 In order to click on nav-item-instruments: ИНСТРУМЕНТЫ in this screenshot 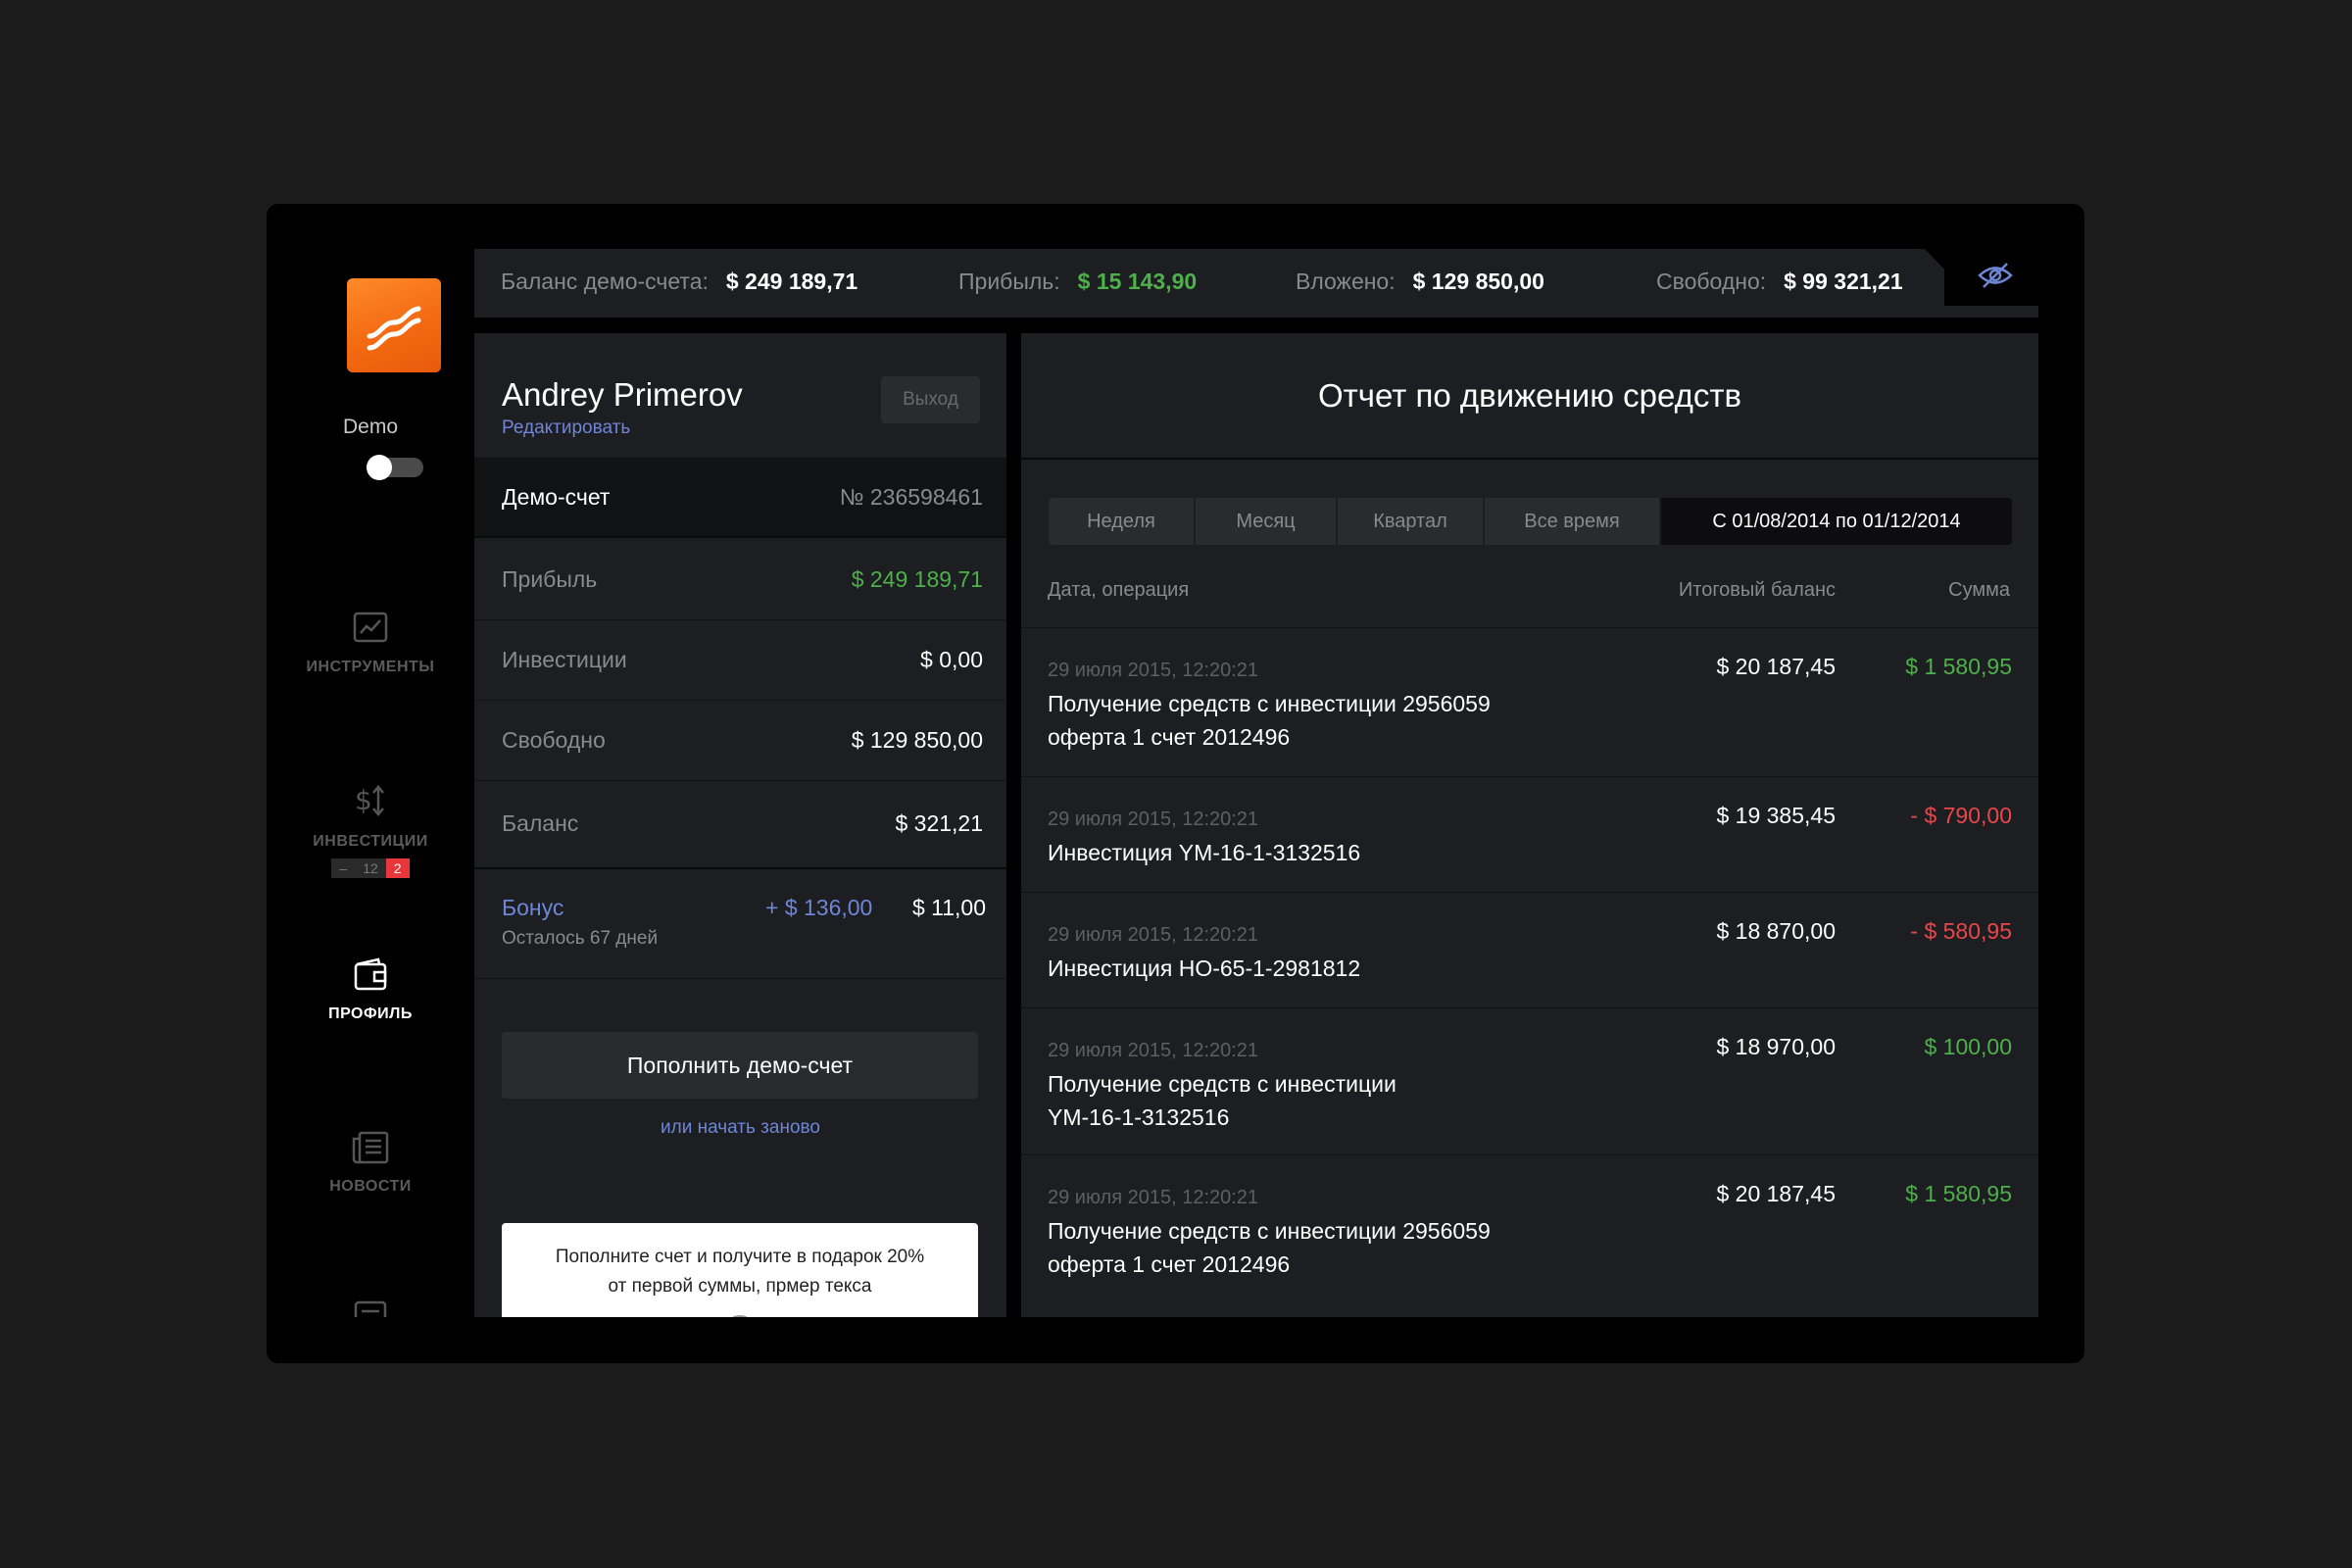, I will do `click(370, 644)`.